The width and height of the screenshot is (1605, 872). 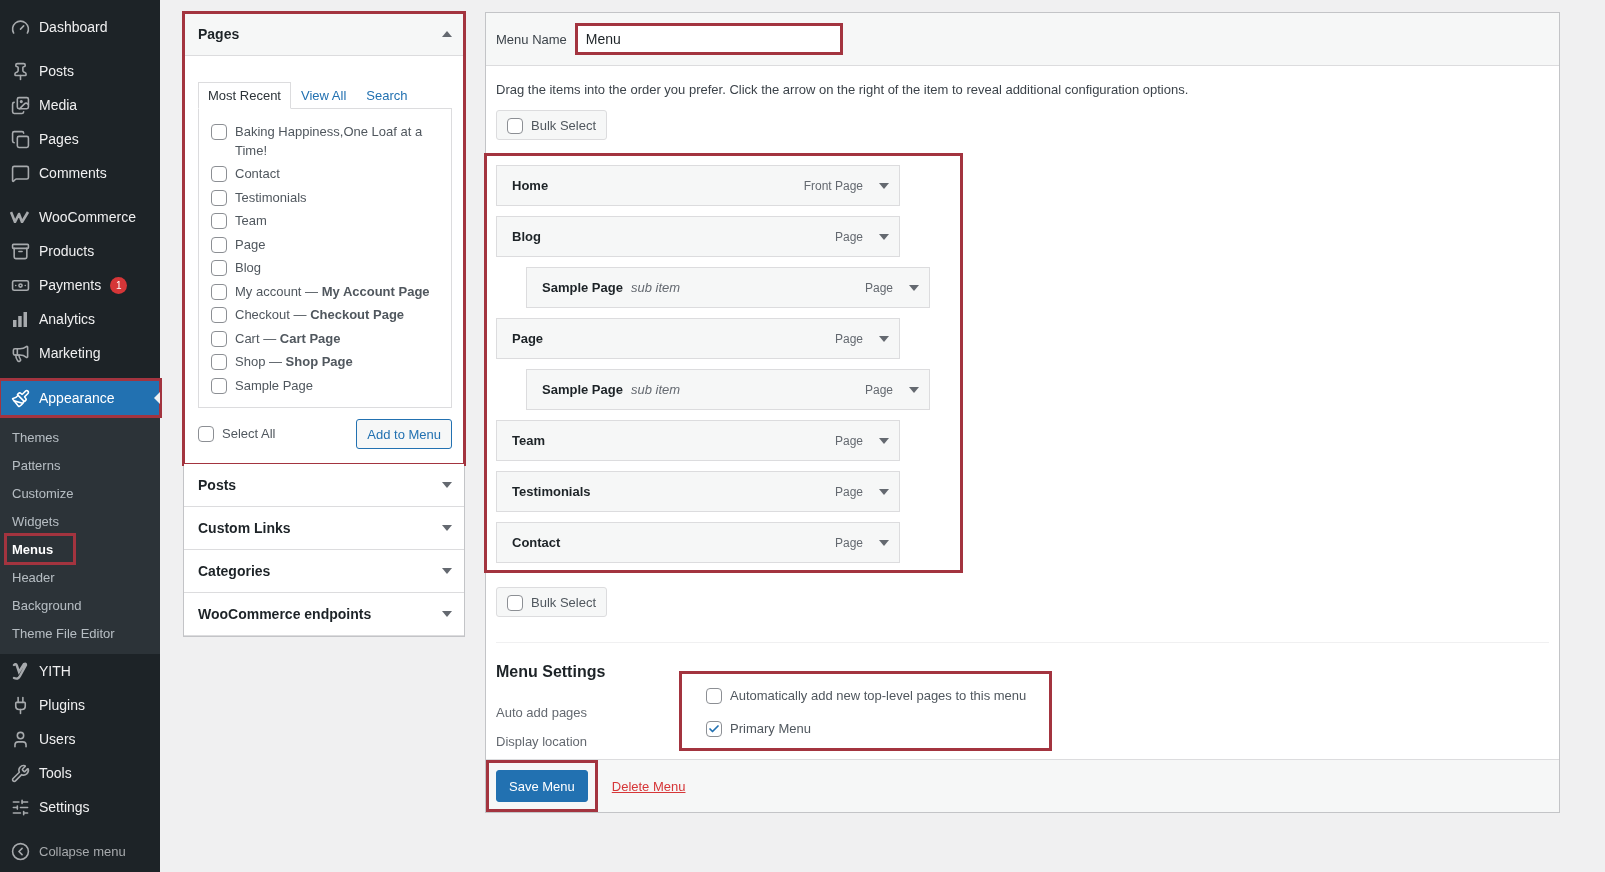 I want to click on accordion-title: Posts, so click(x=217, y=485).